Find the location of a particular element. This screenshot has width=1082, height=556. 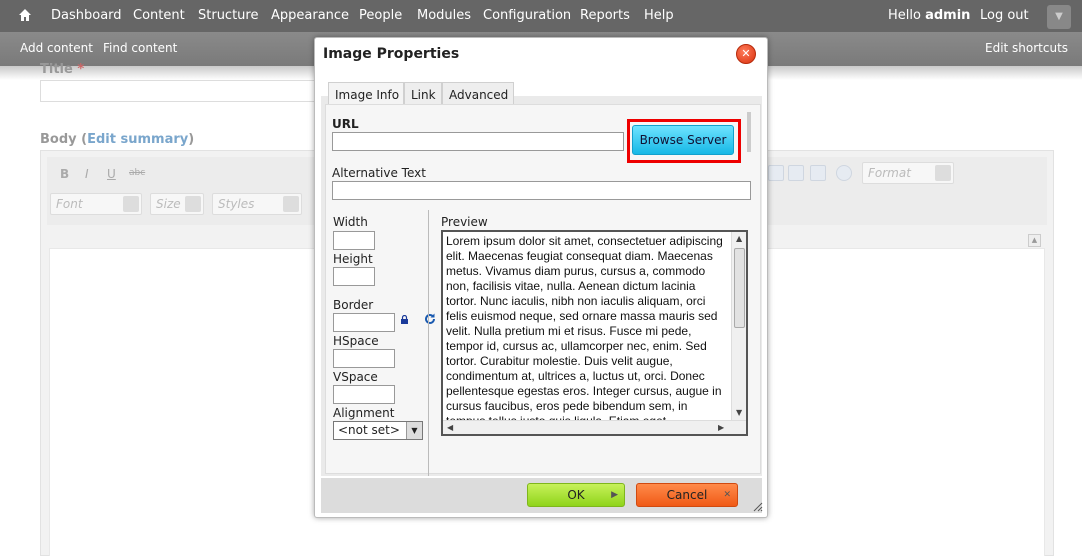

body-paren-close: ) is located at coordinates (191, 139).